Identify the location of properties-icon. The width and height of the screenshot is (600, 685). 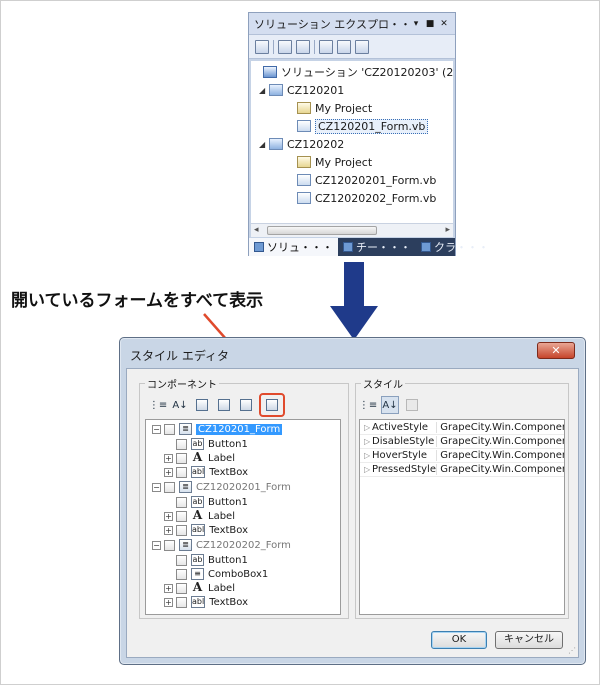
(262, 46).